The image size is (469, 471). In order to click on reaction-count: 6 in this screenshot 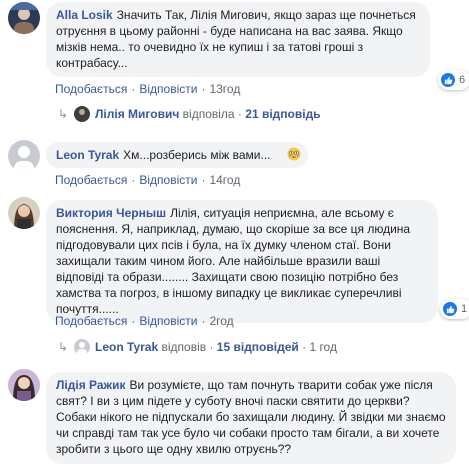, I will do `click(453, 80)`.